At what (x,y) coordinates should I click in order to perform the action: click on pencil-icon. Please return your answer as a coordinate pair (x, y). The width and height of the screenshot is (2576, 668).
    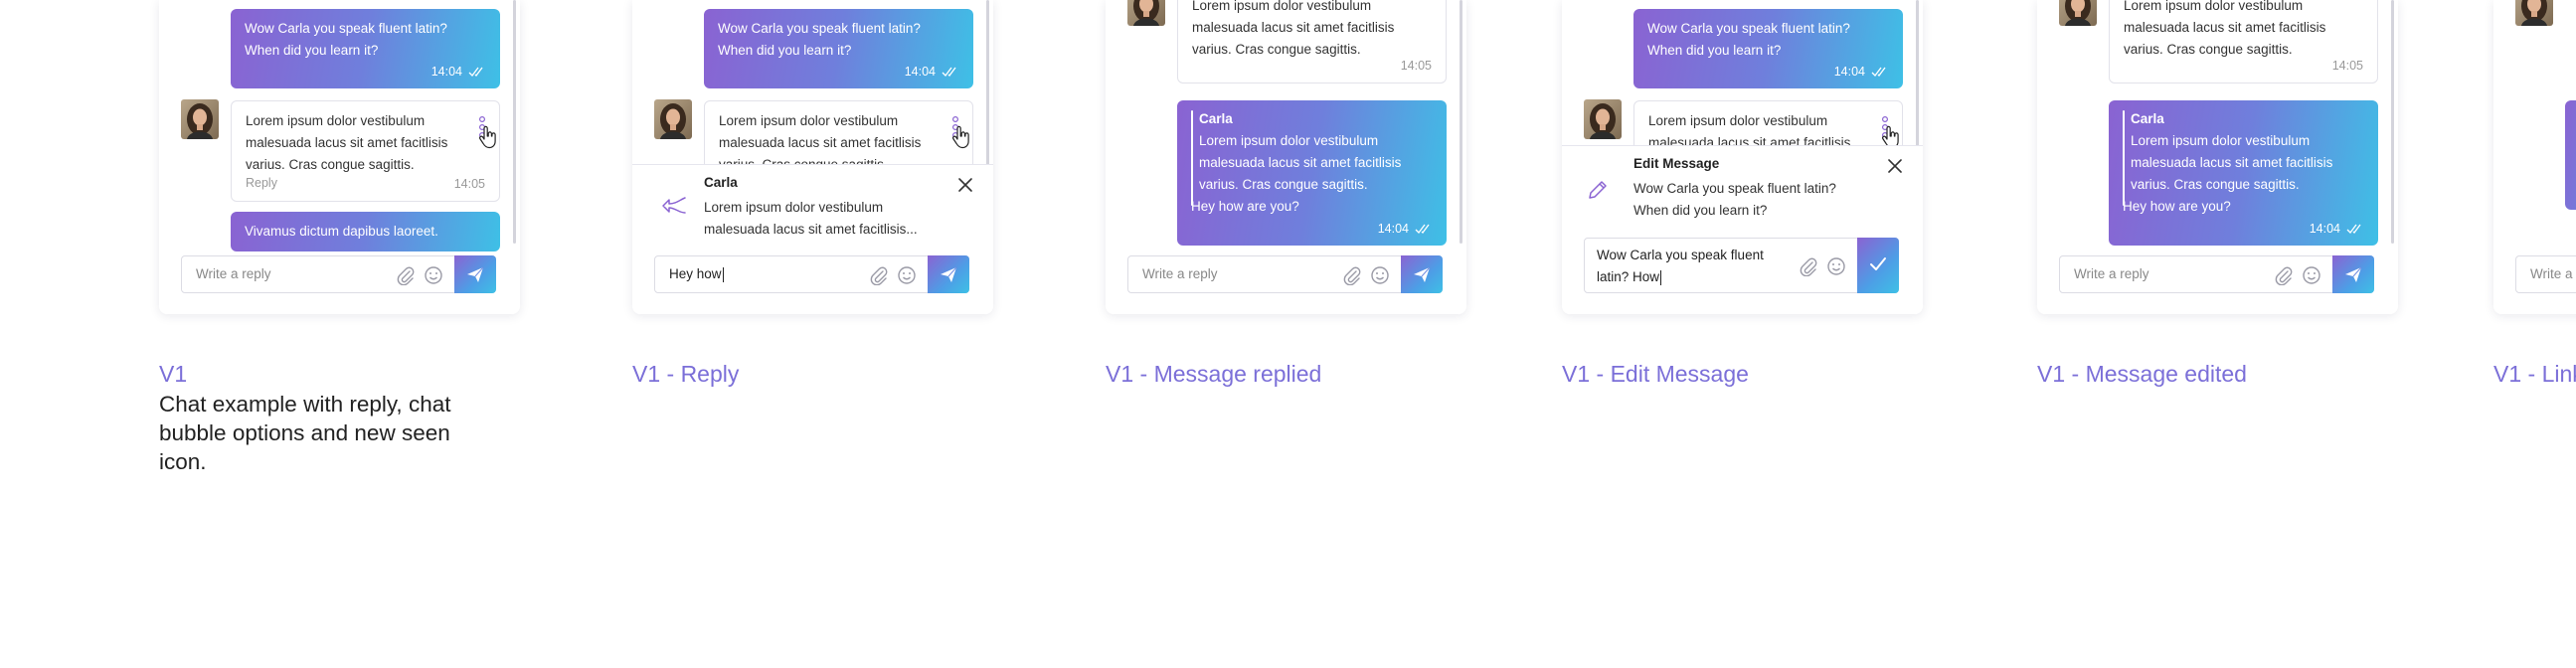
    Looking at the image, I should click on (1598, 190).